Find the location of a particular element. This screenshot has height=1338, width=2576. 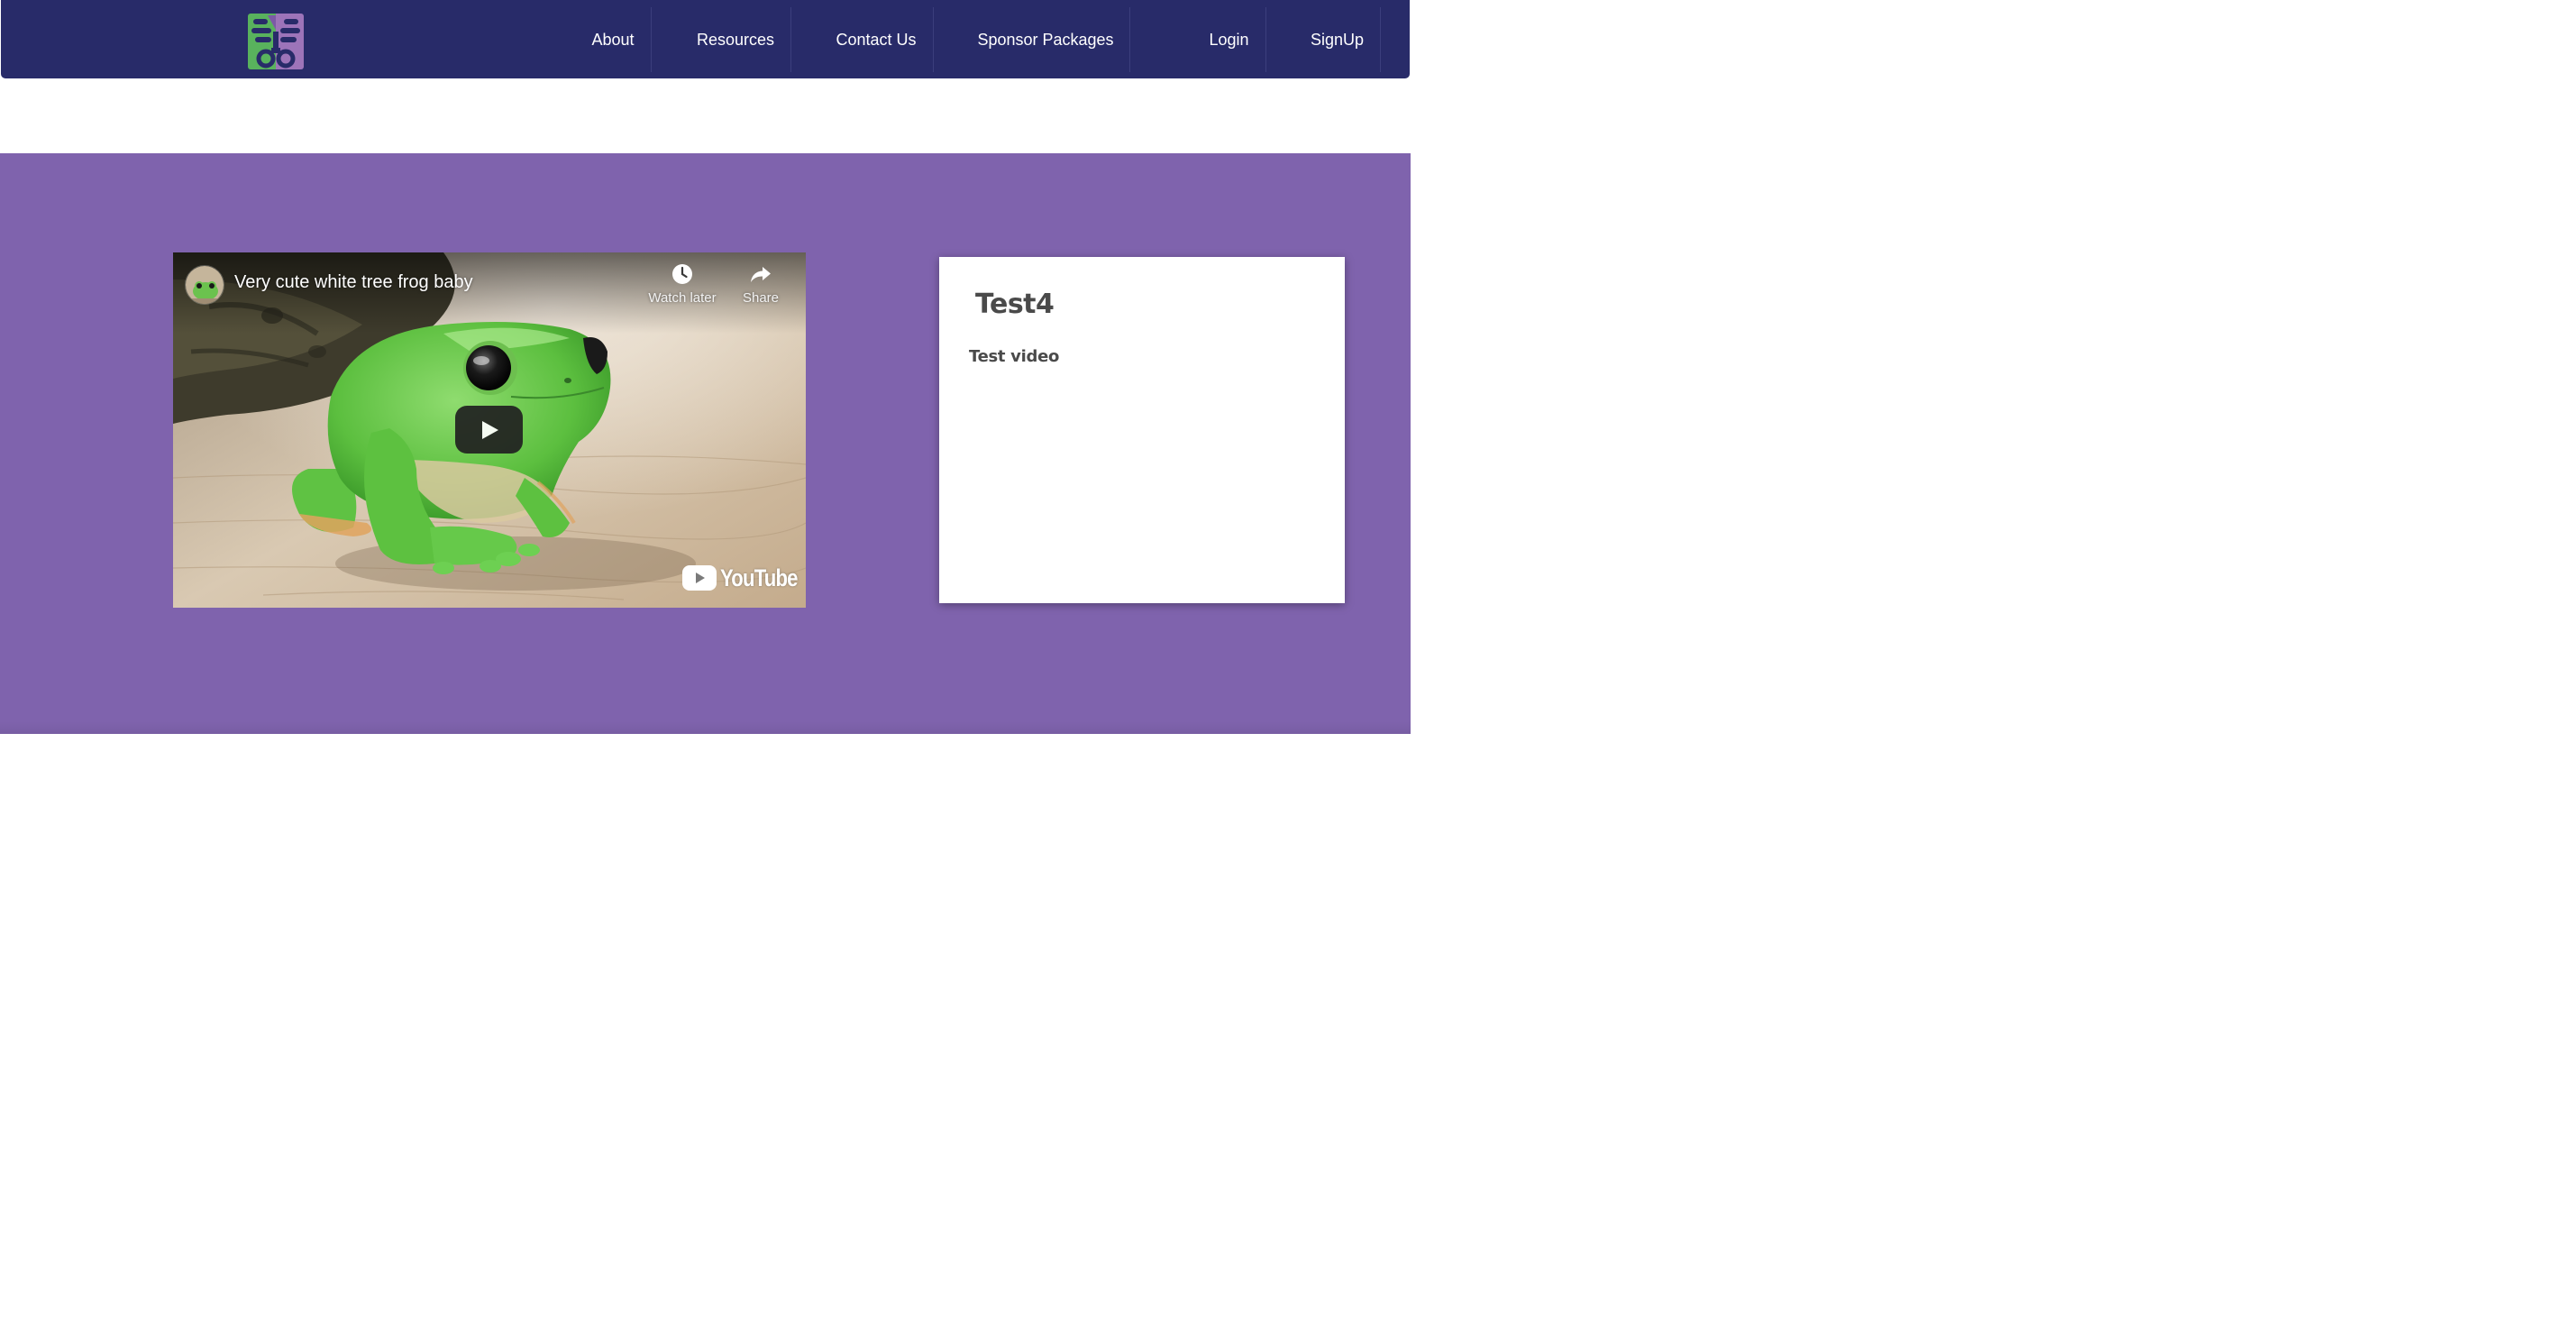

watch-later-label: Watch later is located at coordinates (682, 298).